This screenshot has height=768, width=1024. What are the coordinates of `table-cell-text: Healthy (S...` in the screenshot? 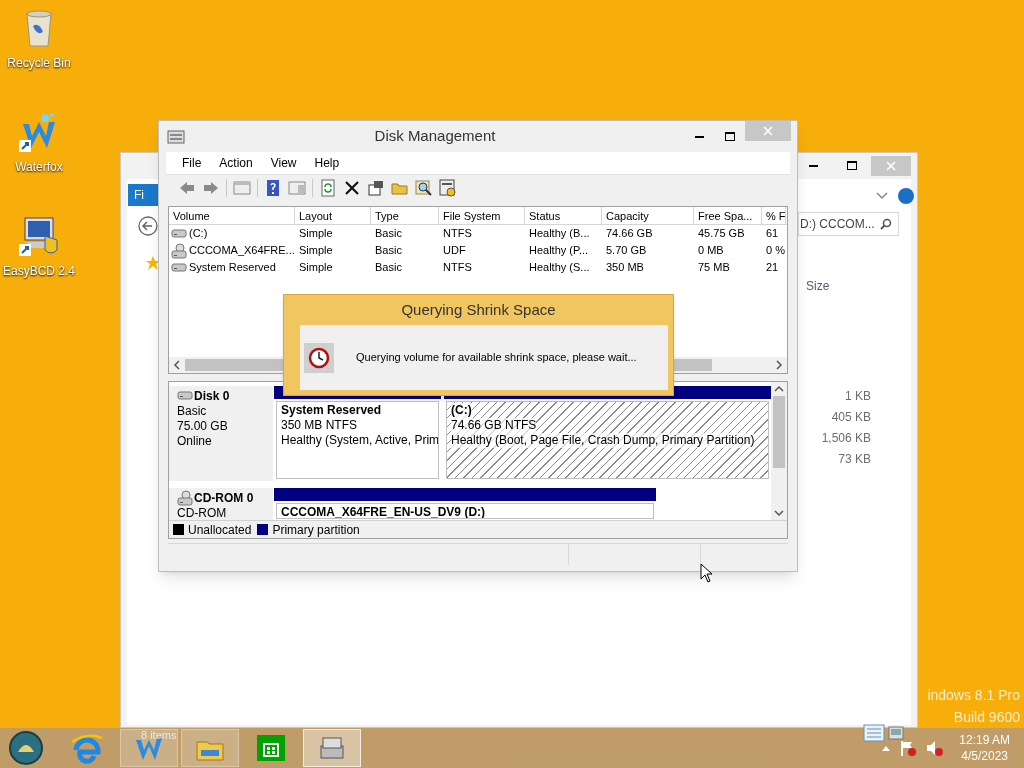 It's located at (559, 267).